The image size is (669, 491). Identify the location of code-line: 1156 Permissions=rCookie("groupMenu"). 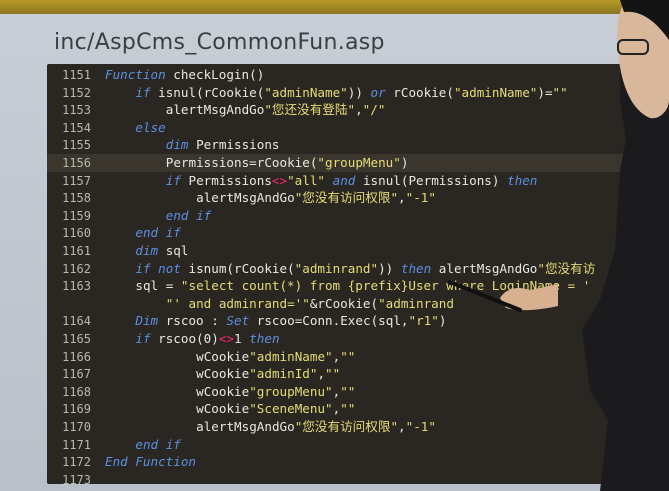
(347, 163).